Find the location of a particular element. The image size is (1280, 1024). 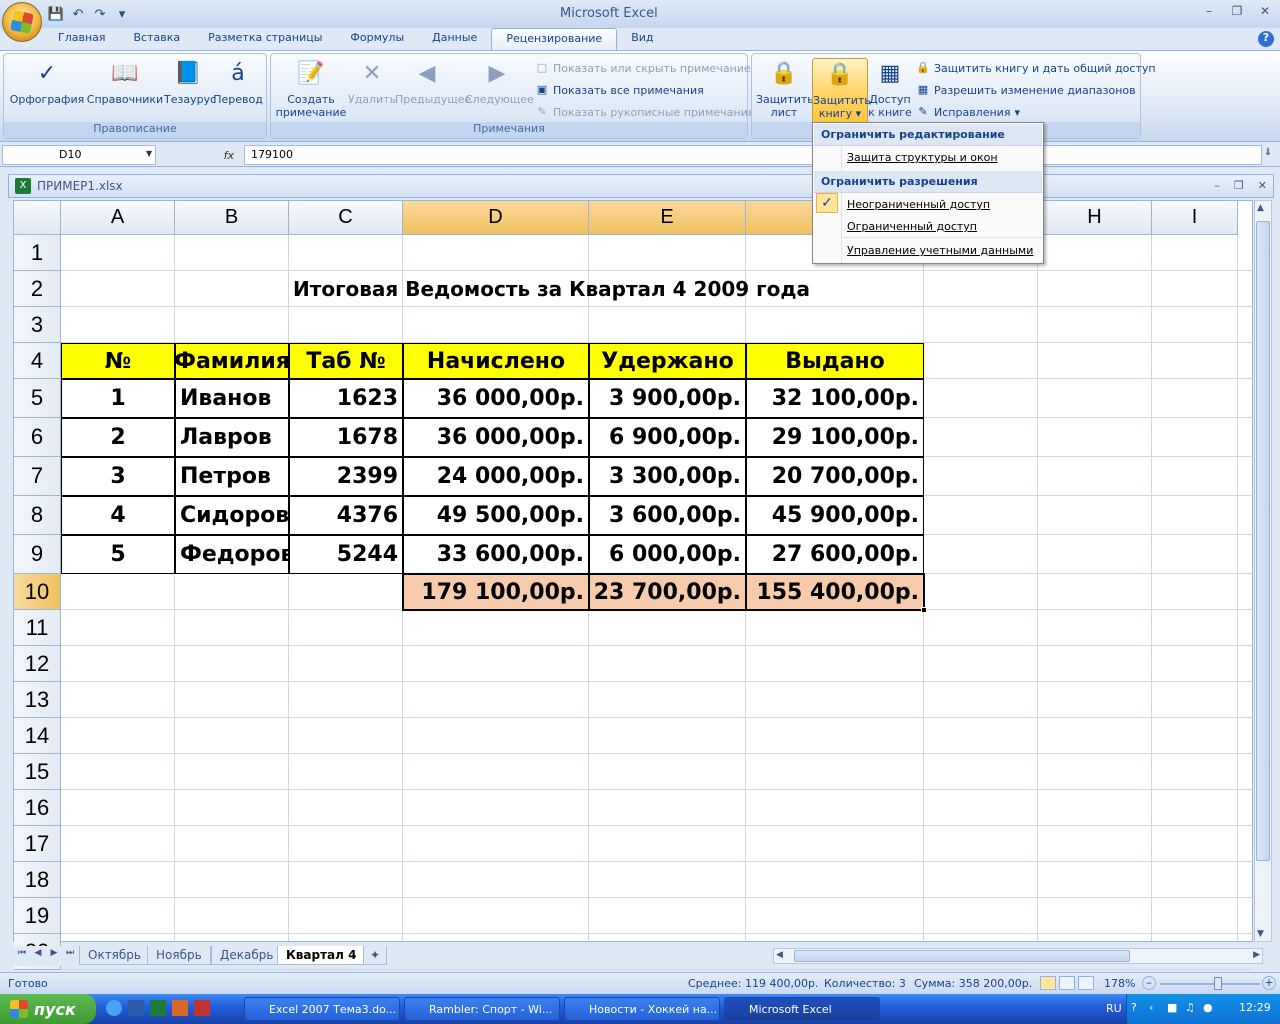

zoom-slider is located at coordinates (1210, 984).